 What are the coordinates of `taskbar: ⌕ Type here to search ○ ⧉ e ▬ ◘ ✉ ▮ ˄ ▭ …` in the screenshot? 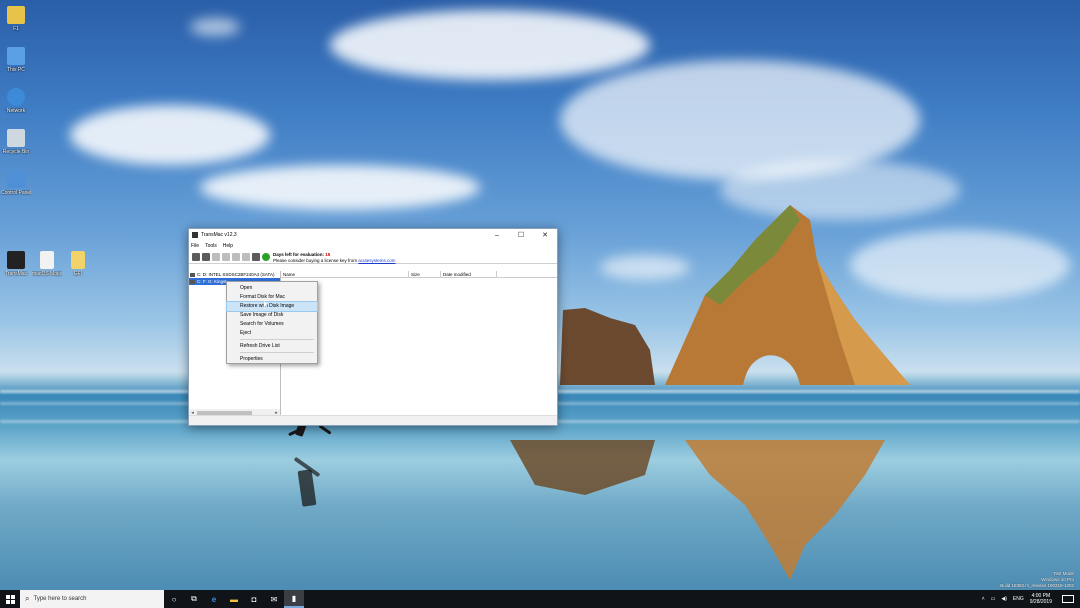 It's located at (540, 599).